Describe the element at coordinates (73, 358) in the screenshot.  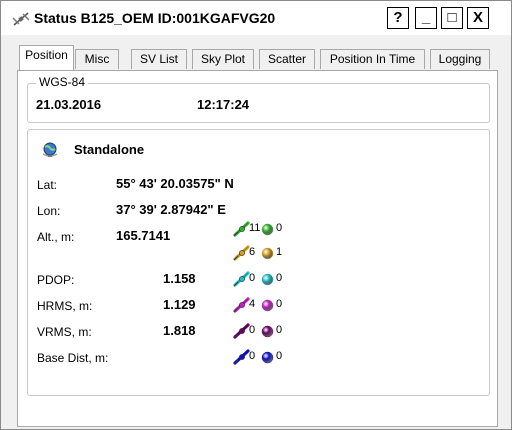
I see `base-dist-label: Base Dist, m:` at that location.